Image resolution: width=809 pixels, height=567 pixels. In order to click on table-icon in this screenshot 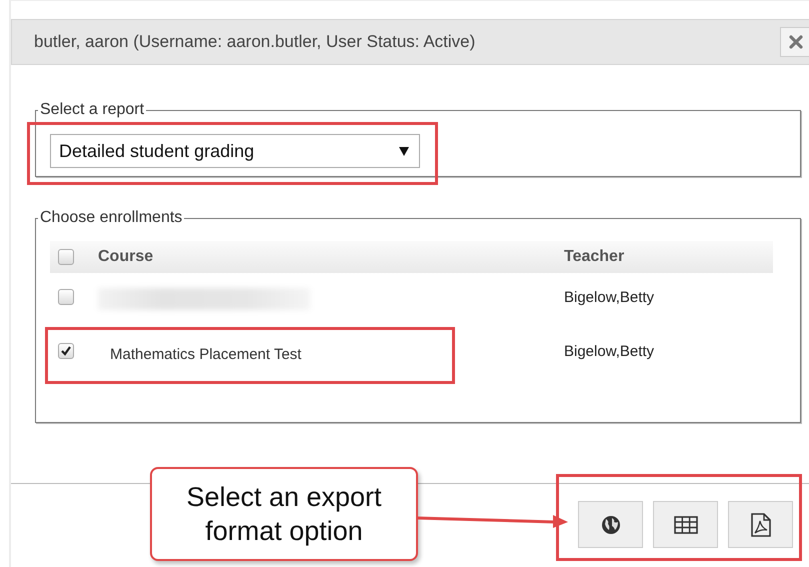, I will do `click(686, 525)`.